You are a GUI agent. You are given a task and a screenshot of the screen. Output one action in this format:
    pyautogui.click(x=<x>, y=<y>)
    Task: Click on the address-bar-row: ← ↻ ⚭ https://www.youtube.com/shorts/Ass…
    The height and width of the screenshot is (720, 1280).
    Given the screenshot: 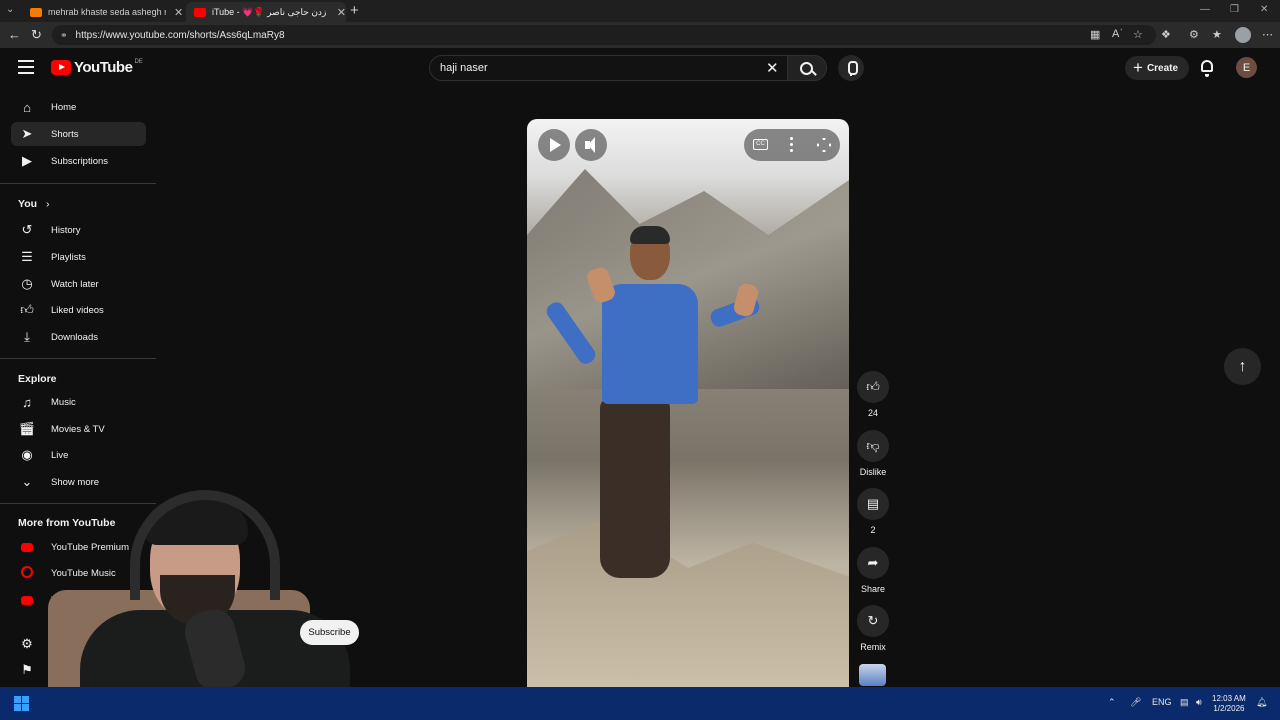 What is the action you would take?
    pyautogui.click(x=640, y=35)
    